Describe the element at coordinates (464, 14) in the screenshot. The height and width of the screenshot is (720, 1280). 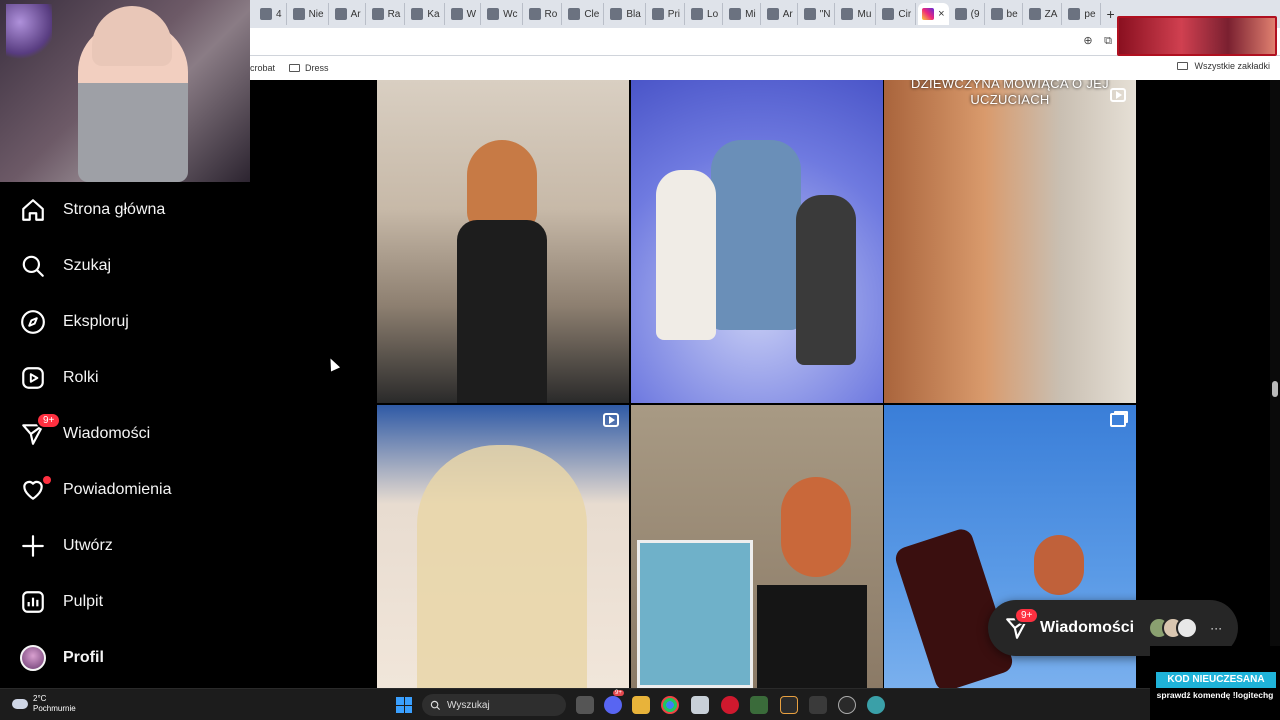
I see `browser-tab: W` at that location.